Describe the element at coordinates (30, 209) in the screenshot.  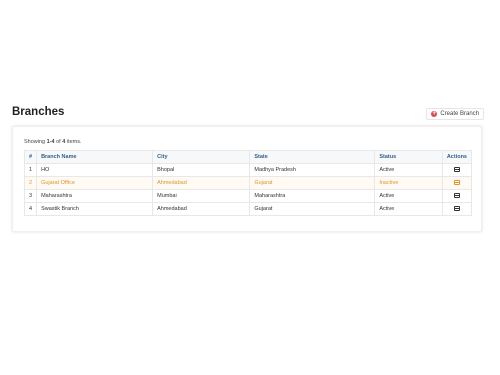
I see `row-number: 4` at that location.